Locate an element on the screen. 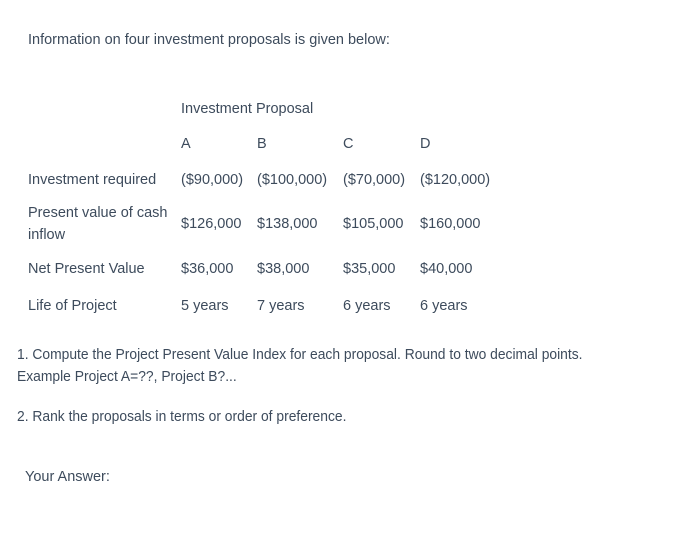 Image resolution: width=678 pixels, height=535 pixels. cell-life-of-project-b: 7 years is located at coordinates (281, 305).